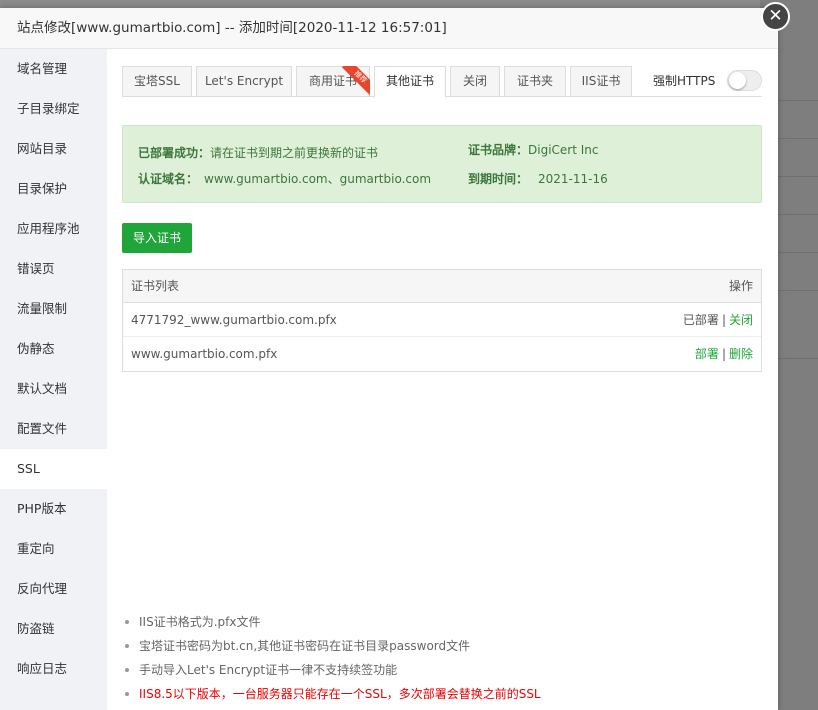  Describe the element at coordinates (53, 149) in the screenshot. I see `sidebar-item-site-dir: 网站目录` at that location.